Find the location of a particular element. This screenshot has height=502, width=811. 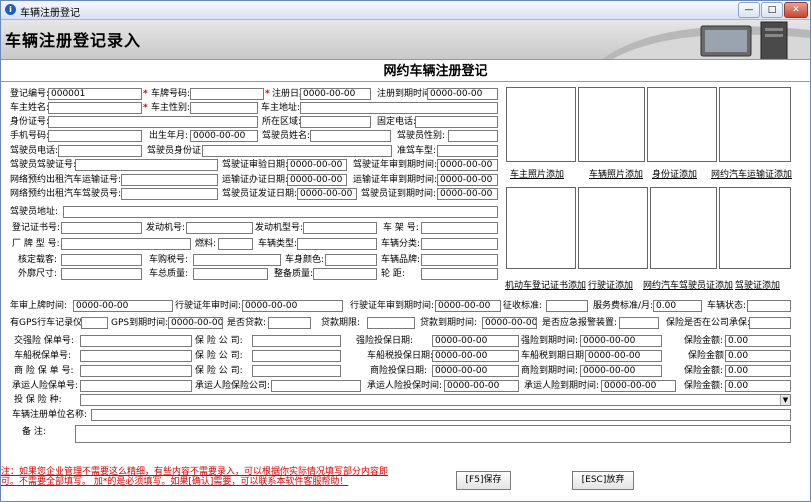

add-id-card-link: 身份证添加 is located at coordinates (674, 173).